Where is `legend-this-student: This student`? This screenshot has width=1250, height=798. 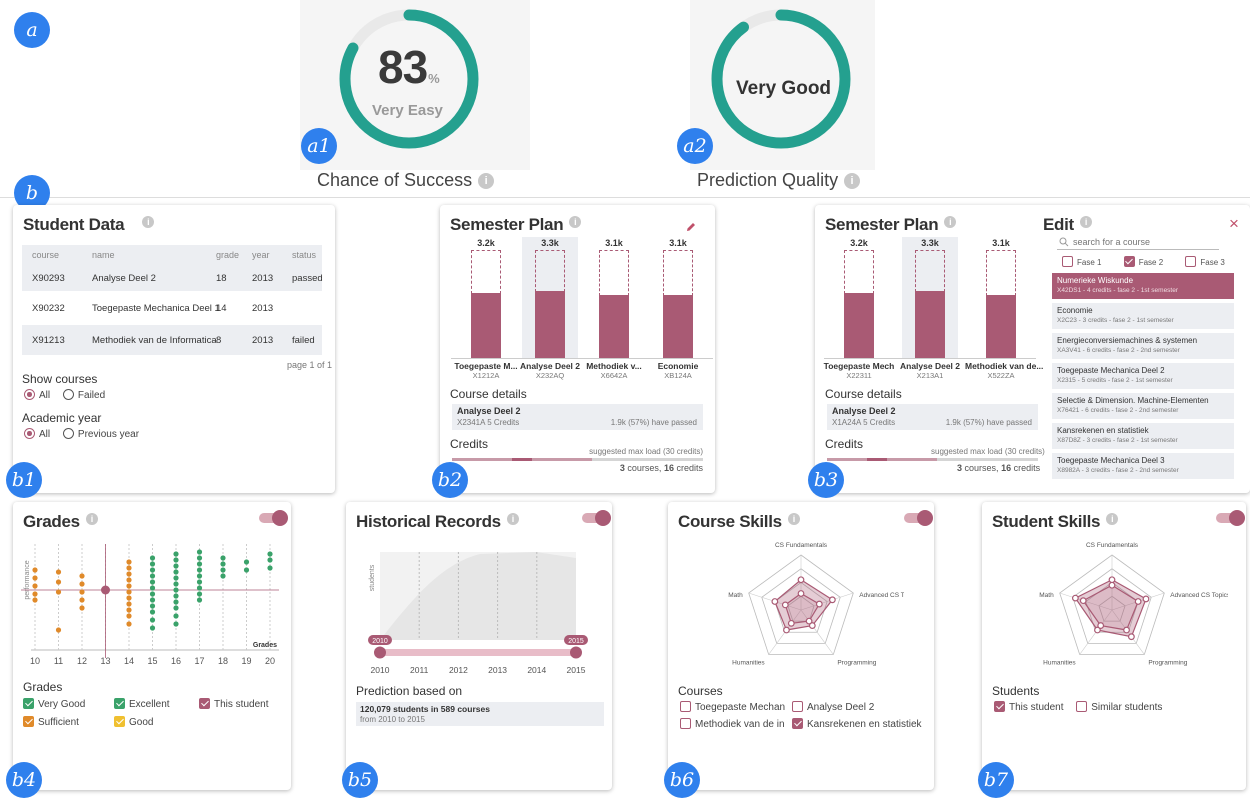
legend-this-student: This student is located at coordinates (233, 704).